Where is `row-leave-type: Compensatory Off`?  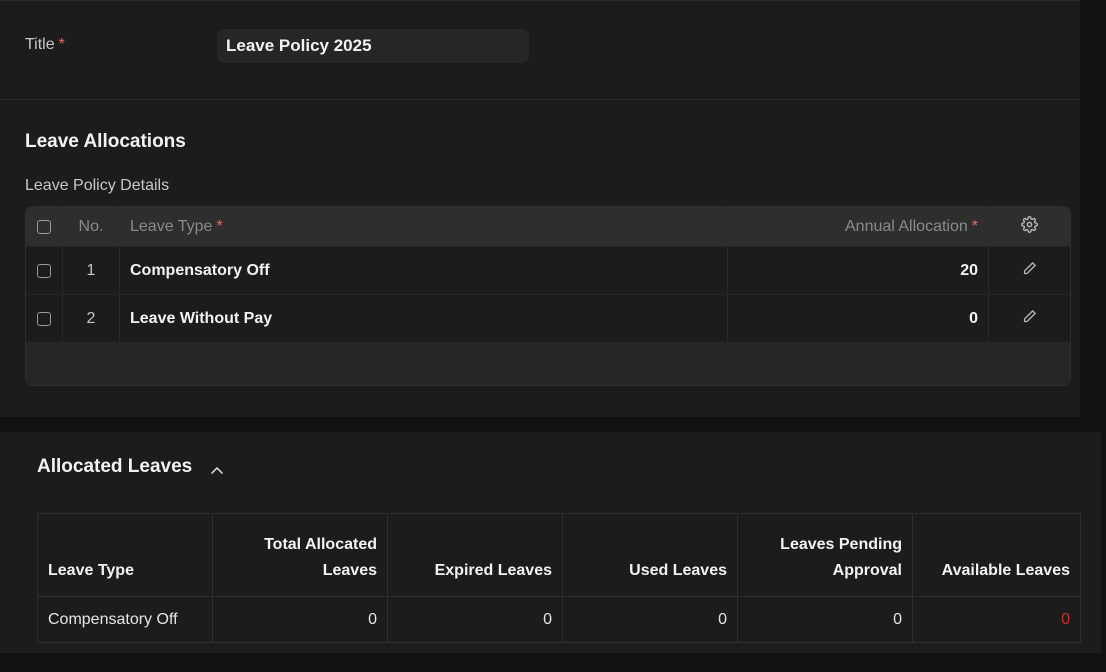
row-leave-type: Compensatory Off is located at coordinates (200, 270).